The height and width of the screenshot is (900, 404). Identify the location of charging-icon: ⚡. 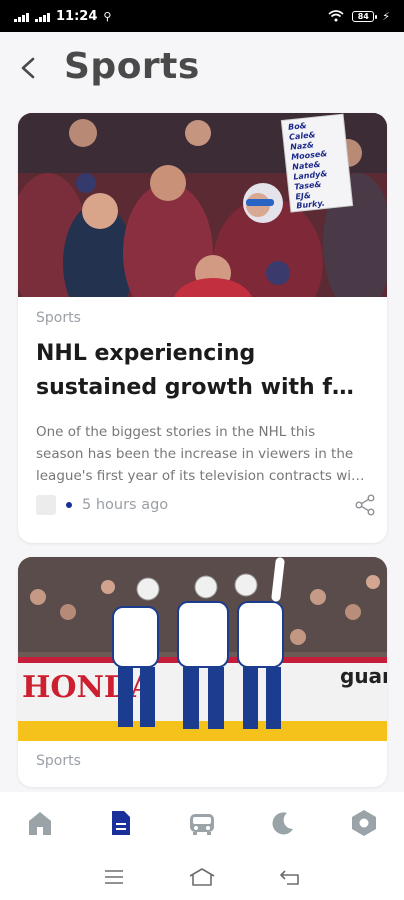
(386, 16).